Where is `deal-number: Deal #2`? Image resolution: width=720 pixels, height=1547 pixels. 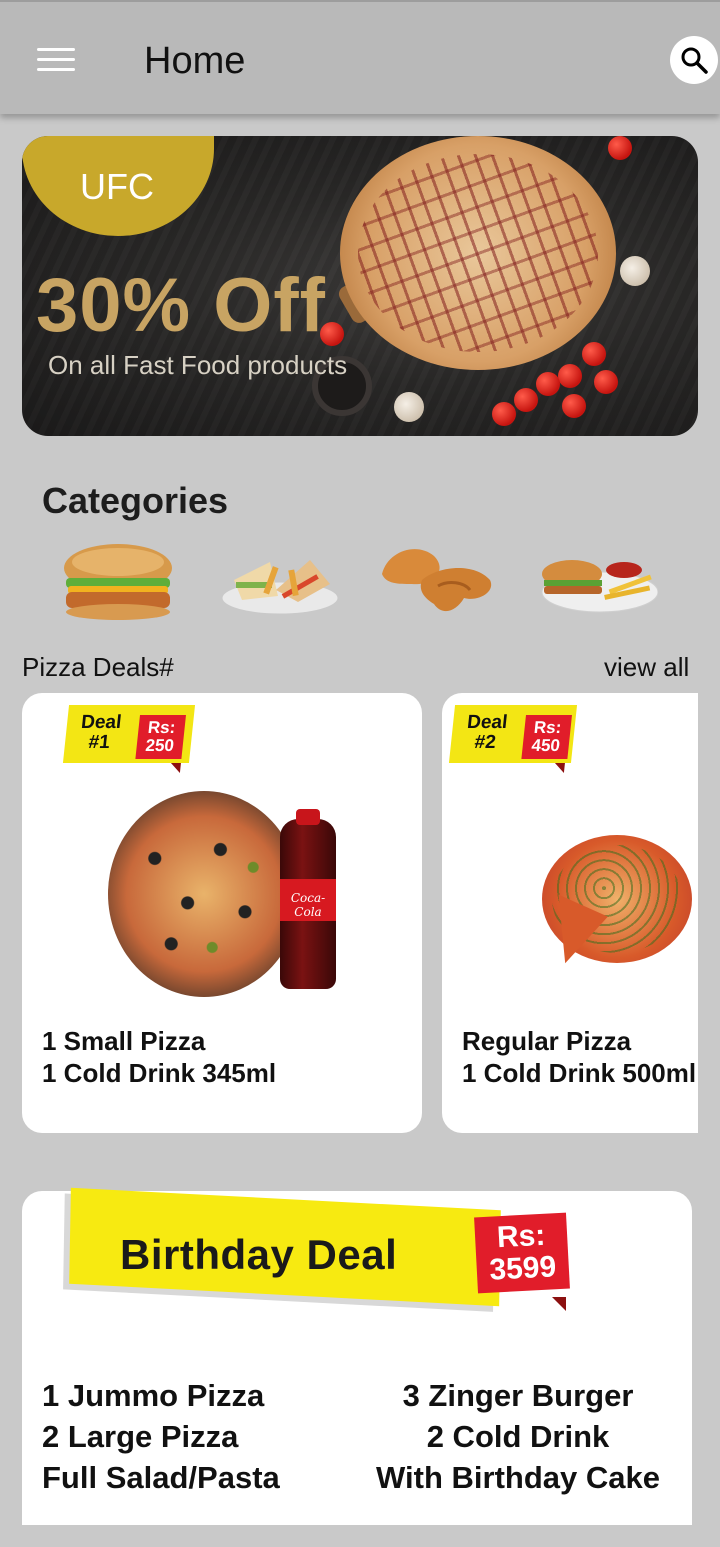 deal-number: Deal #2 is located at coordinates (487, 732).